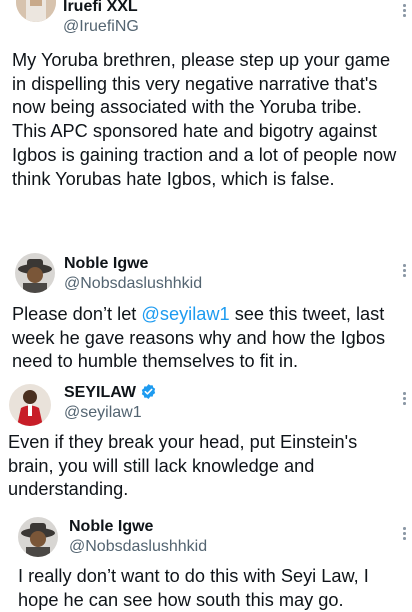  Describe the element at coordinates (100, 8) in the screenshot. I see `author-name: Iruefi XXL` at that location.